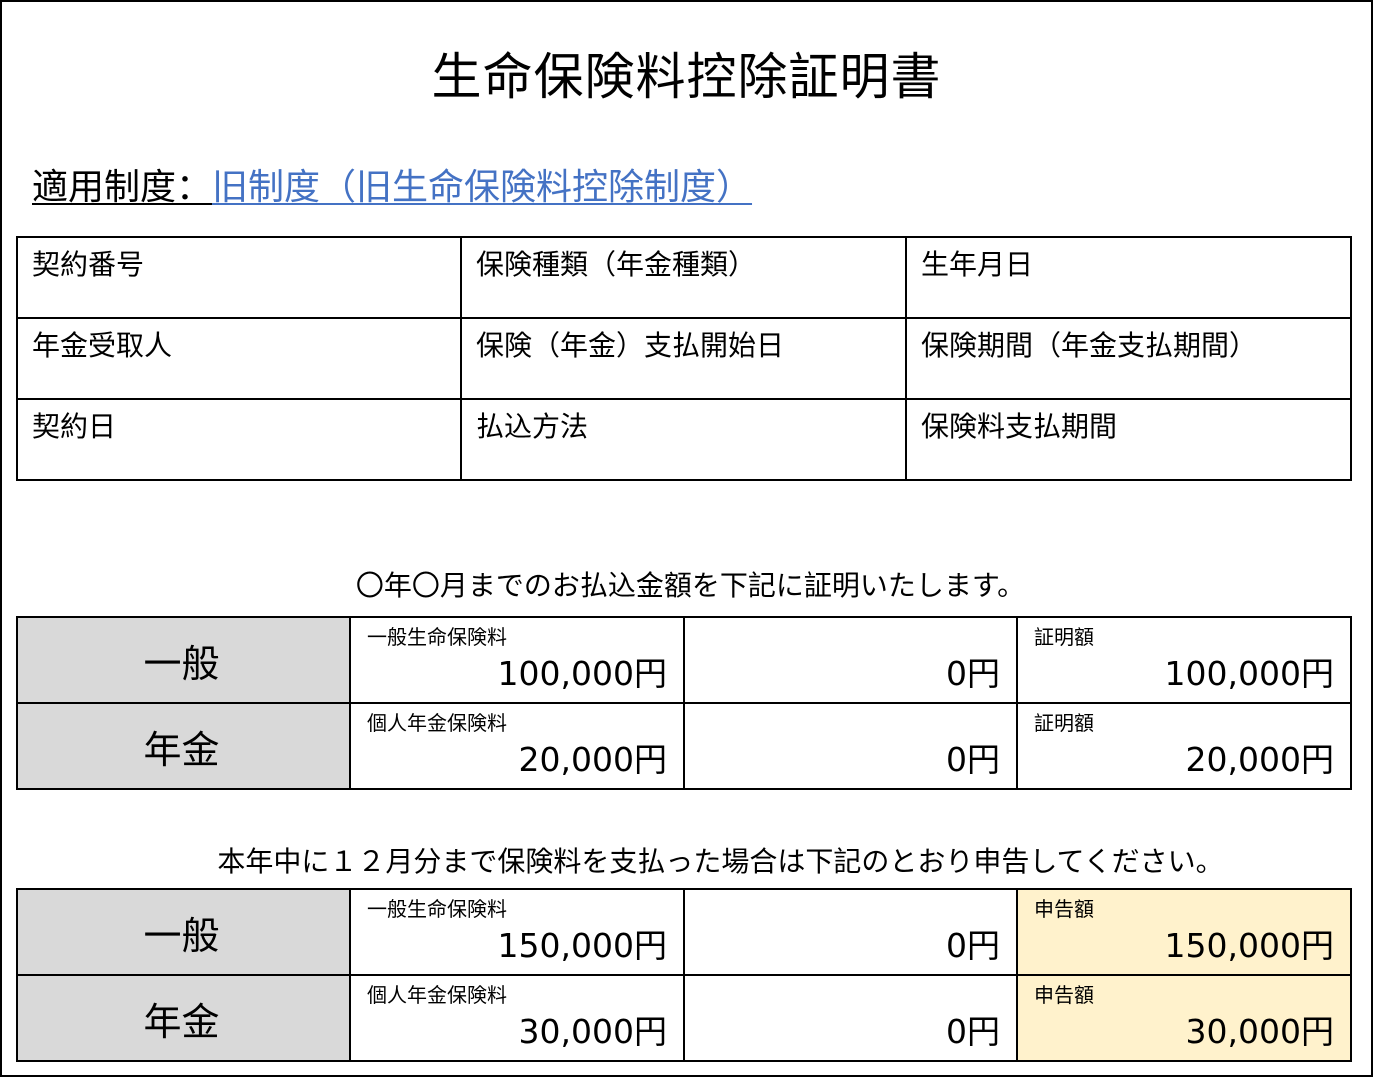 Image resolution: width=1373 pixels, height=1077 pixels. I want to click on applied-system: 適用制度：旧制度（旧生命保険料控除制度）, so click(392, 188).